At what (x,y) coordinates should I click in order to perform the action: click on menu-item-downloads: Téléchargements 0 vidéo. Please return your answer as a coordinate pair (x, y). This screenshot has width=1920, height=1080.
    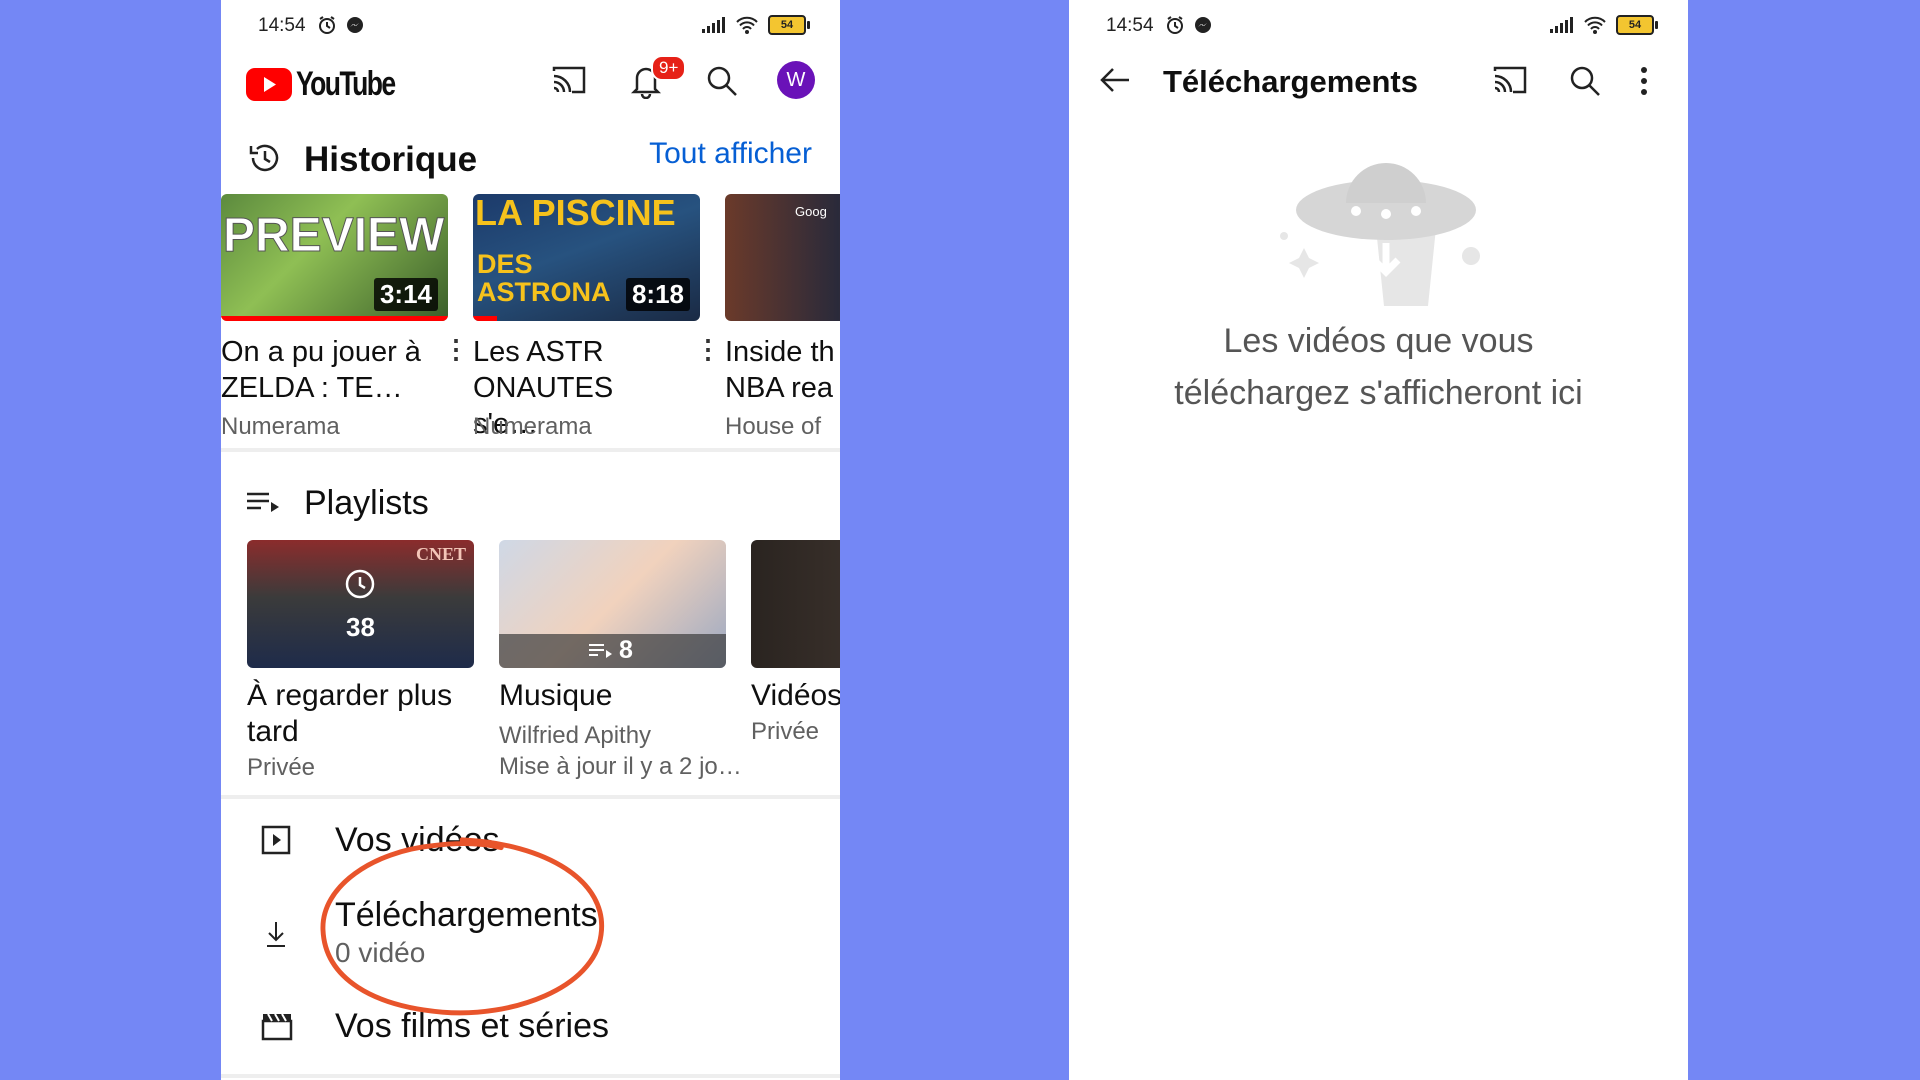
    Looking at the image, I should click on (530, 934).